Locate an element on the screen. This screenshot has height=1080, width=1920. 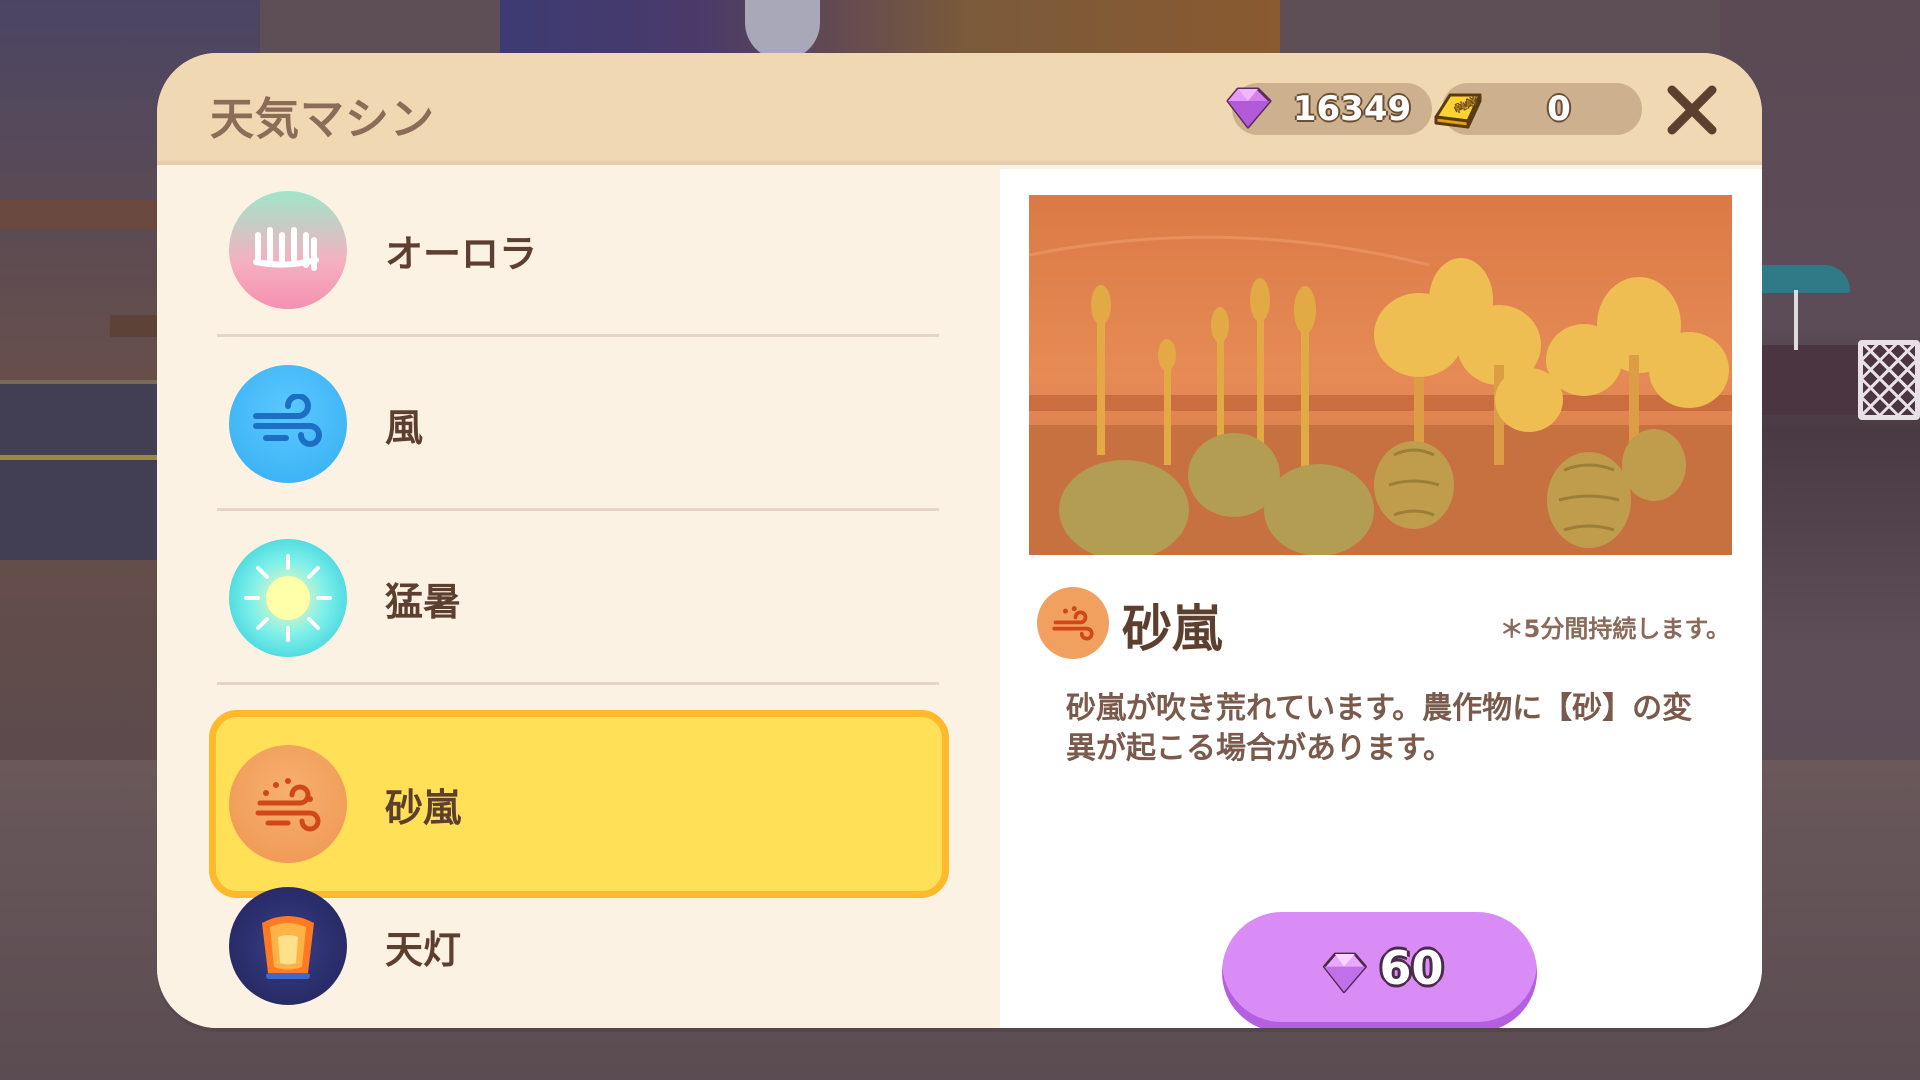
dialog-header: 天気マシン 16349 PLAY 0 is located at coordinates (959, 109).